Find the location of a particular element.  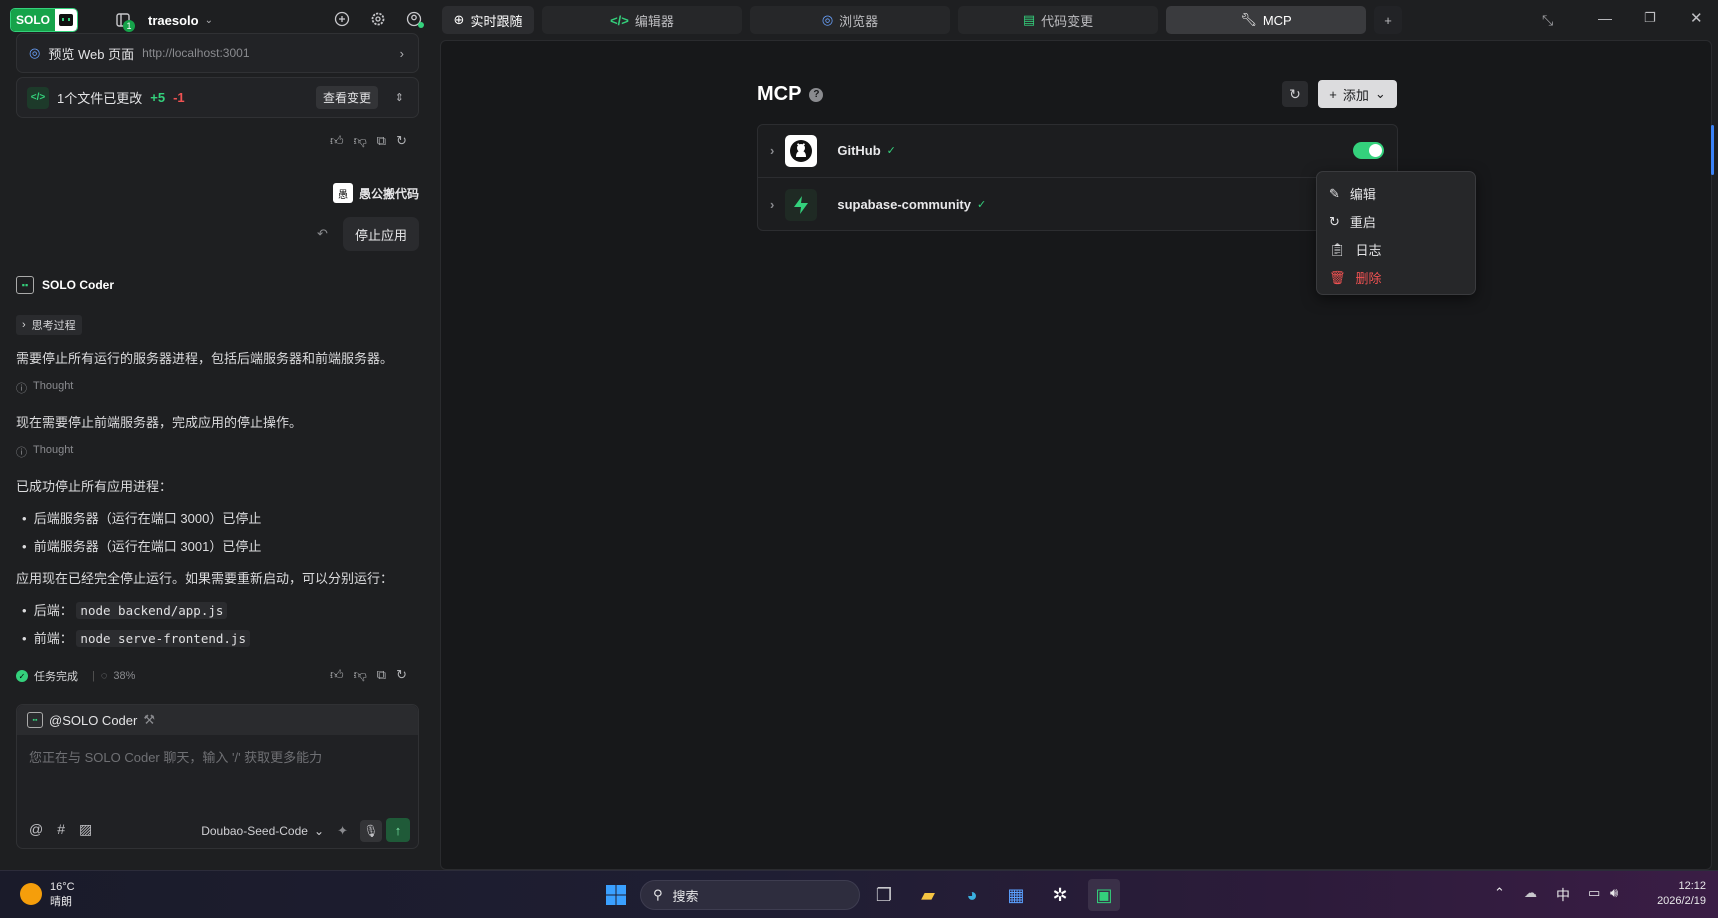

compass-icon: ◎ is located at coordinates (35, 52).